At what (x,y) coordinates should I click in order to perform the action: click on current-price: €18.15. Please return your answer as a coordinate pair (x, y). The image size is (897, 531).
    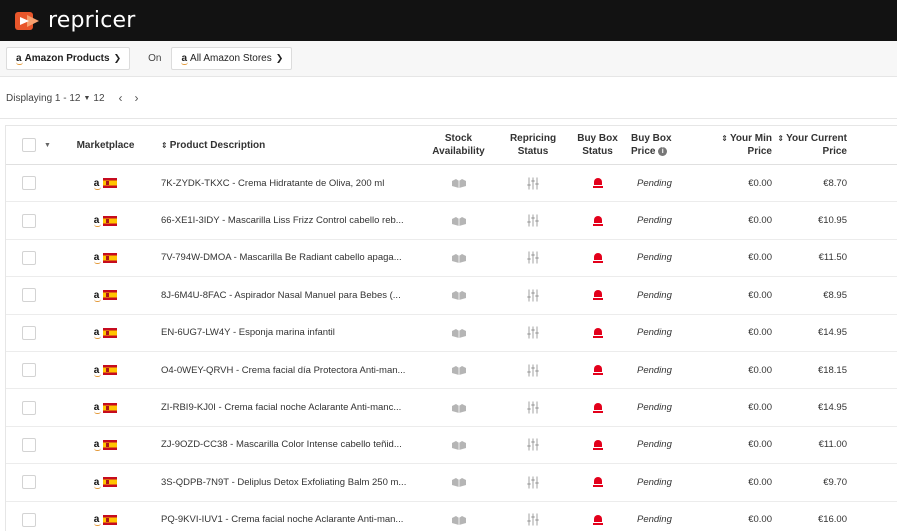
    Looking at the image, I should click on (818, 370).